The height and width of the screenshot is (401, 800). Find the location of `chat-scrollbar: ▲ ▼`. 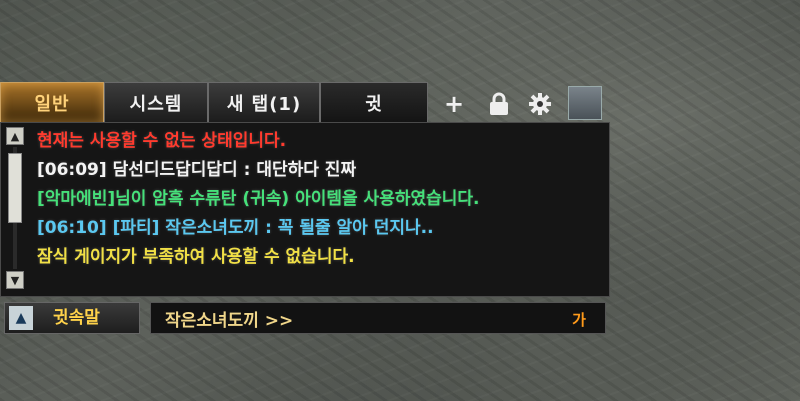

chat-scrollbar: ▲ ▼ is located at coordinates (15, 209).